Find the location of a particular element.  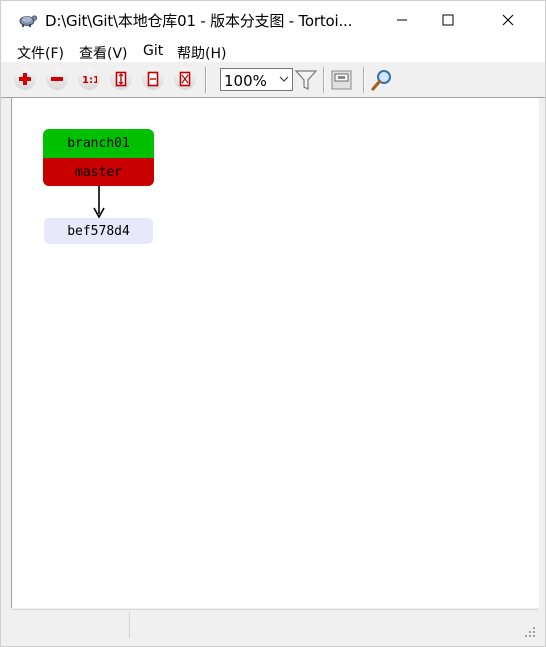

zoom-out-icon is located at coordinates (57, 79).